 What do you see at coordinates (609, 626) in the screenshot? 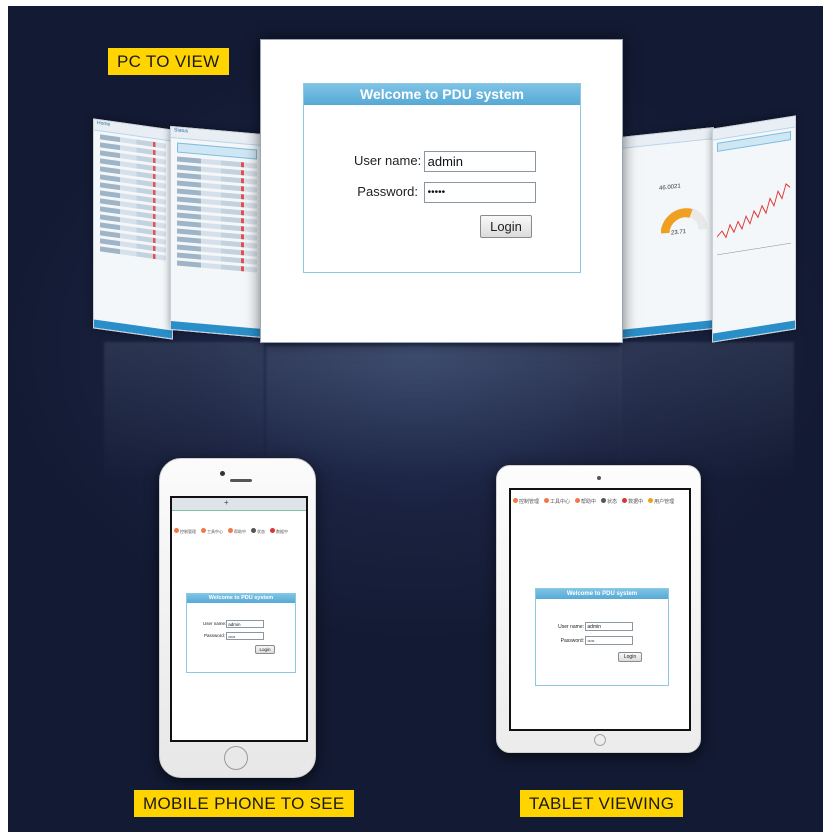
I see `tablet-username-input: admin` at bounding box center [609, 626].